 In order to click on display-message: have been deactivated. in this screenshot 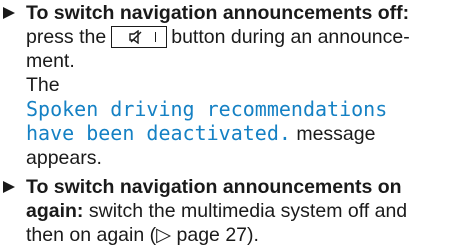, I will do `click(158, 133)`.